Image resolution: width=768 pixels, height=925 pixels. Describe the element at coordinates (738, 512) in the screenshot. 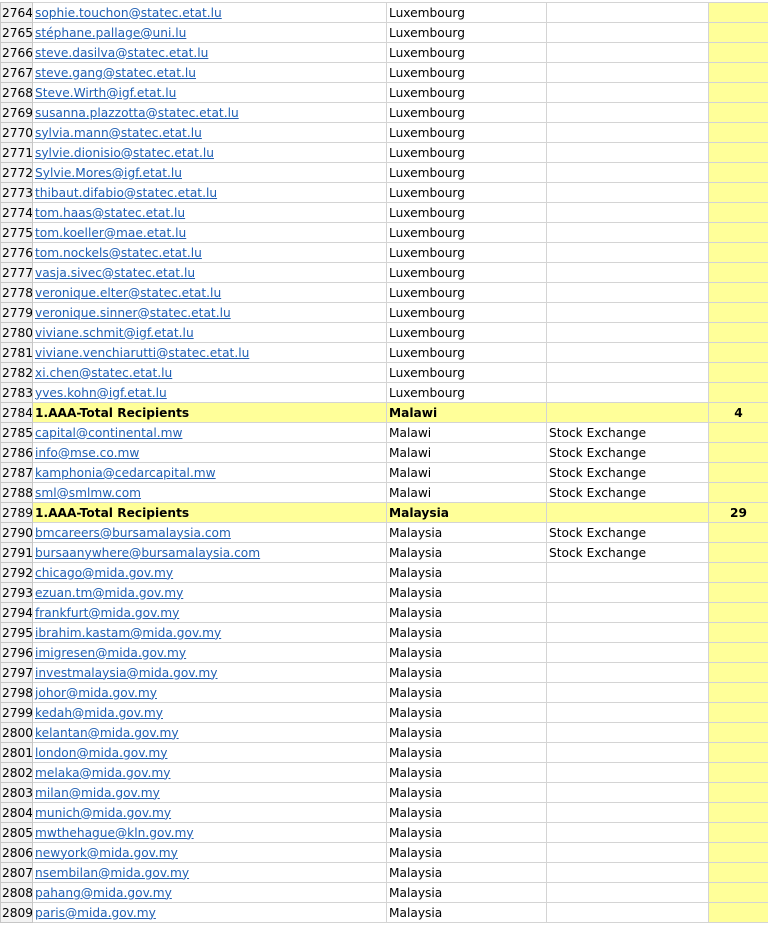

I see `count-cell: 29` at that location.